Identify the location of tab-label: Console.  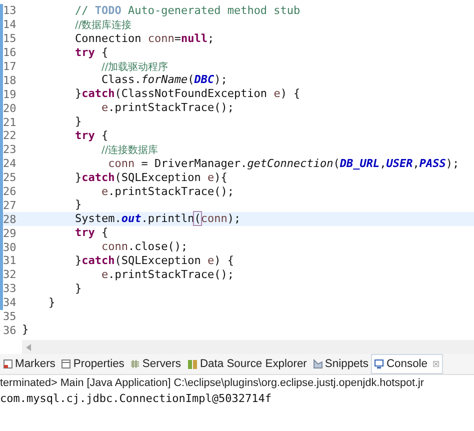
(407, 364).